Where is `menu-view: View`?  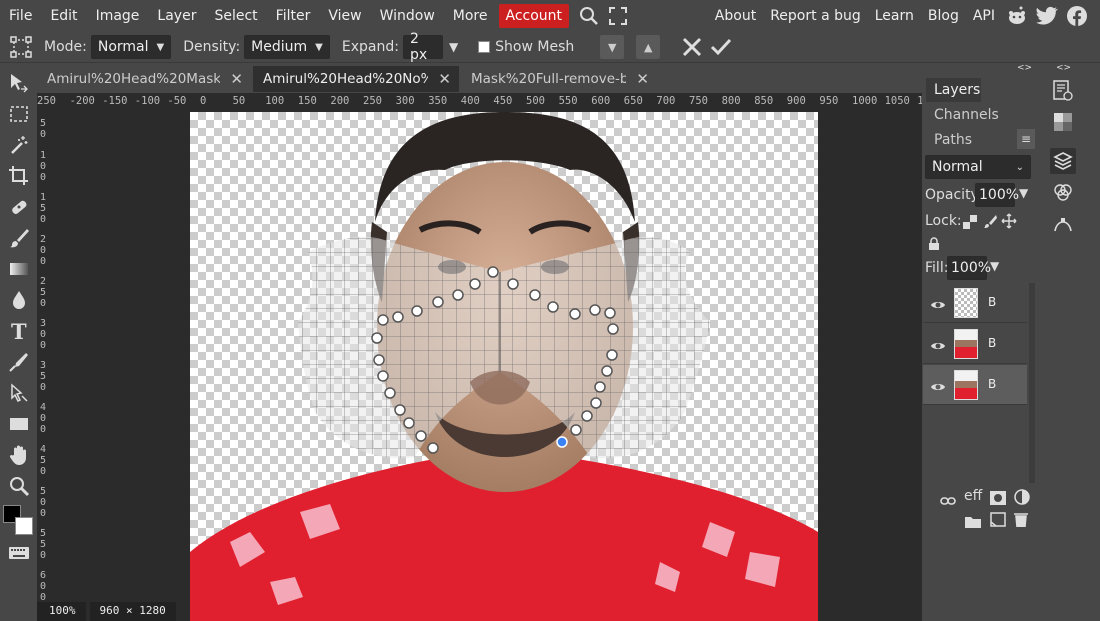
menu-view: View is located at coordinates (344, 16).